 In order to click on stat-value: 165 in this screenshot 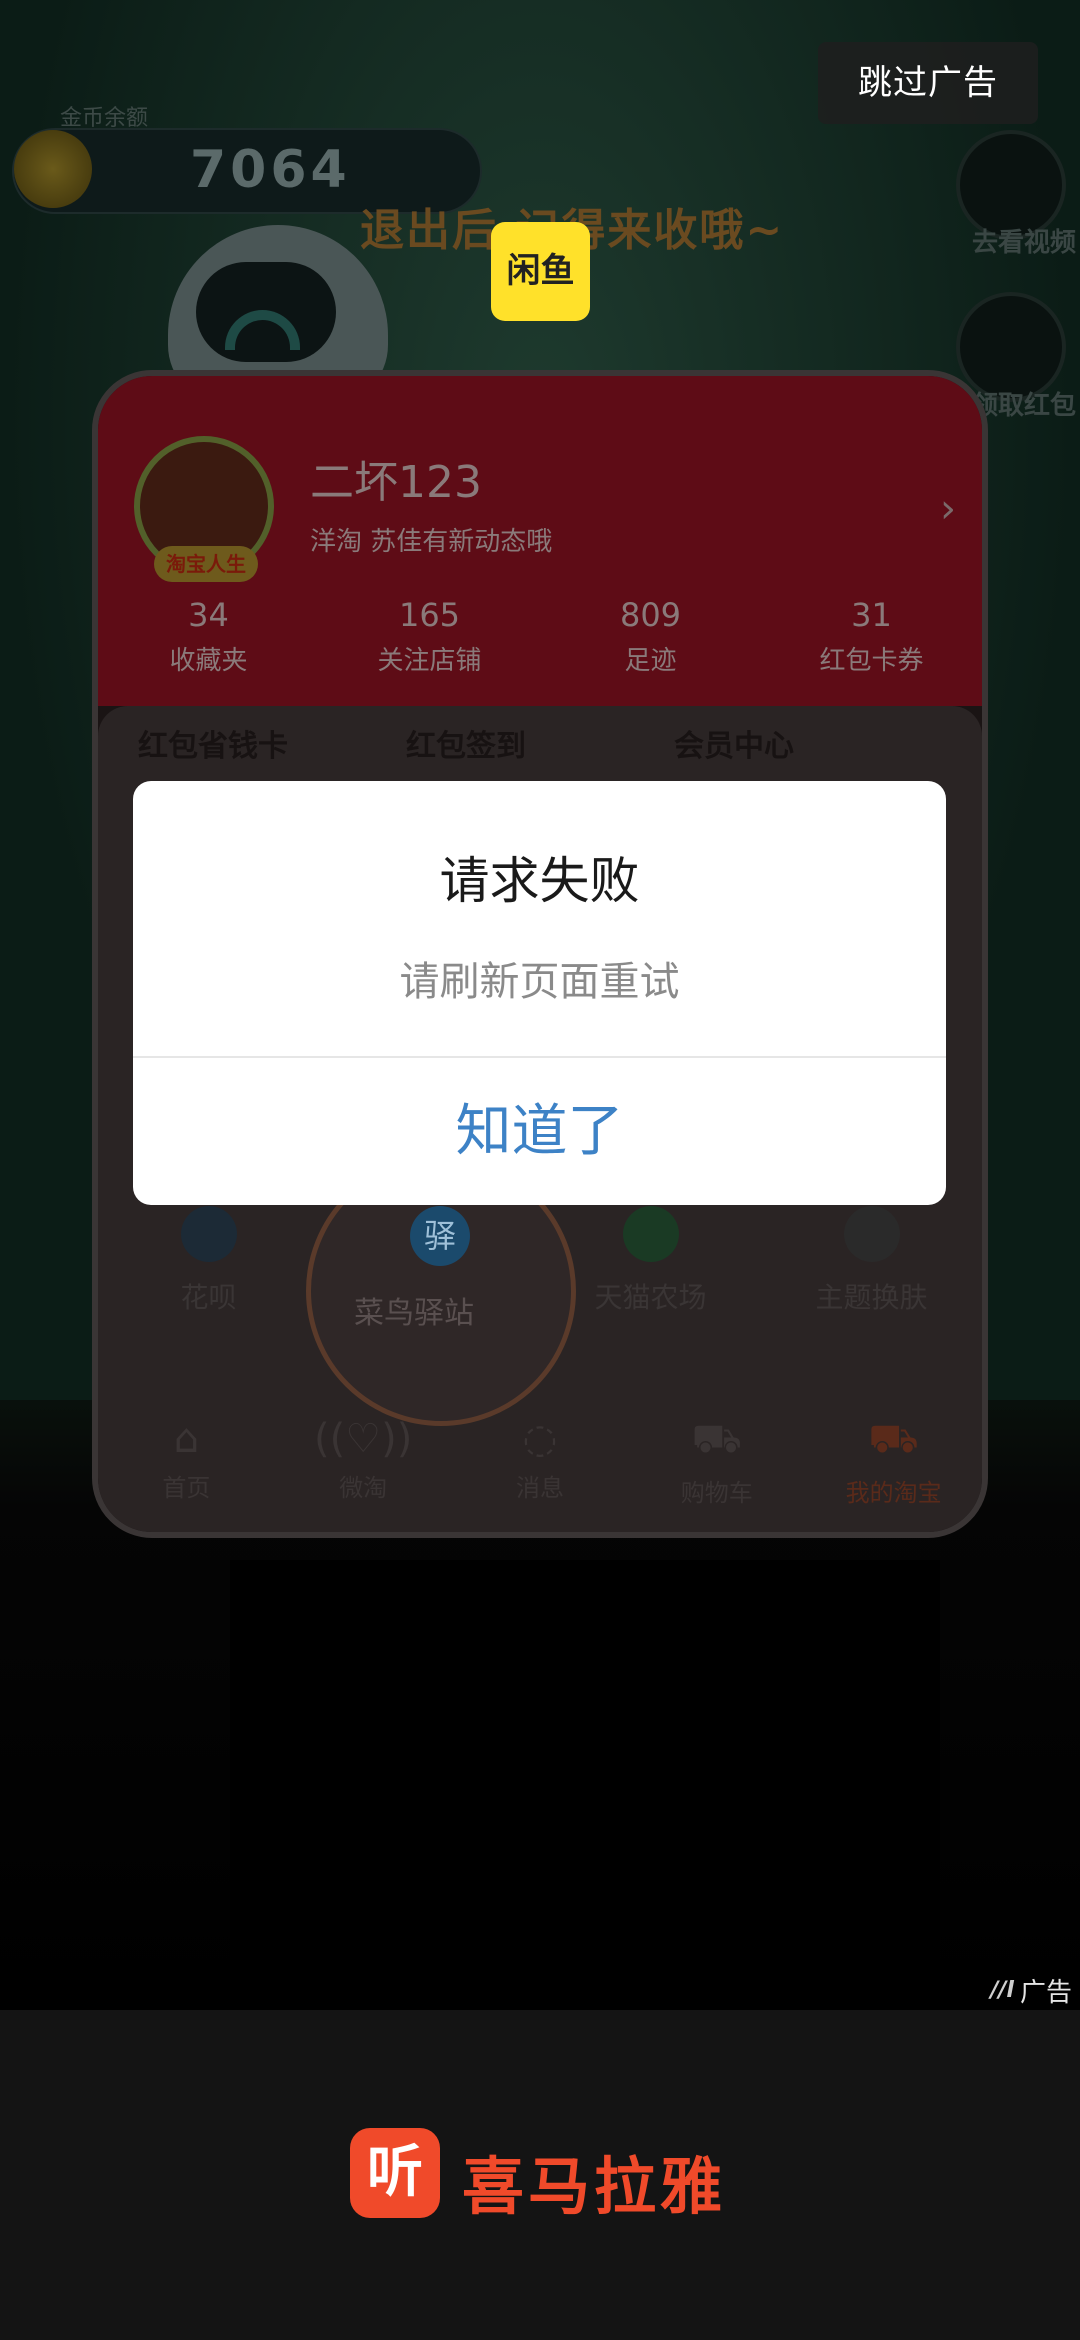, I will do `click(429, 615)`.